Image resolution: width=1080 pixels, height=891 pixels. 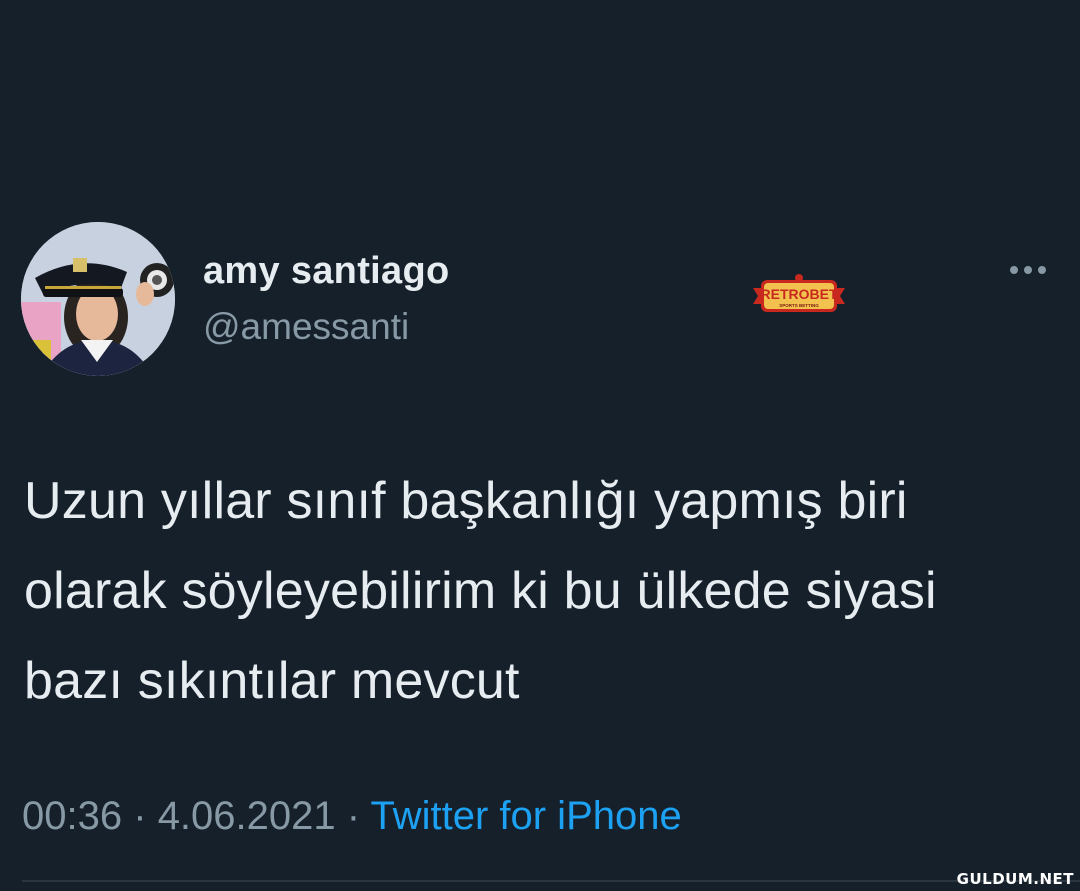 I want to click on tweet-text-line: Uzun yıllar sınıf başkanlığı yapmış biri, so click(x=466, y=501).